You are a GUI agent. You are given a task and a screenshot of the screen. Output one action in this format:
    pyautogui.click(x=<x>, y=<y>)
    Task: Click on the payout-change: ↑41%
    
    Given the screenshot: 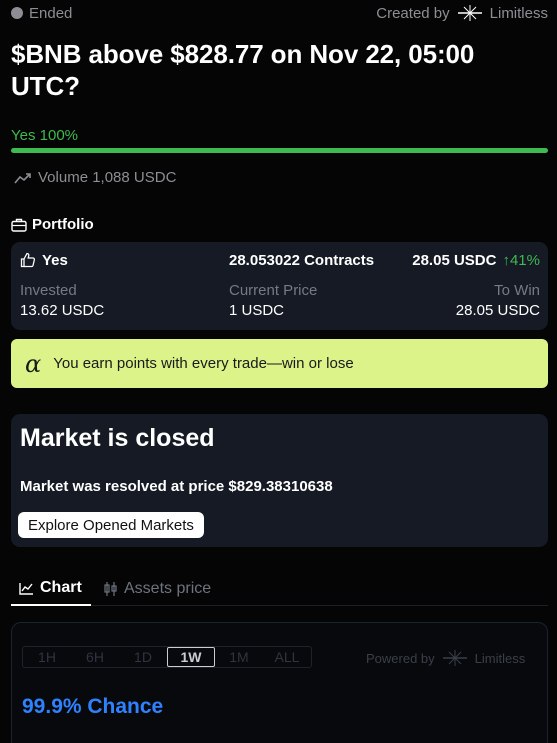 What is the action you would take?
    pyautogui.click(x=521, y=260)
    